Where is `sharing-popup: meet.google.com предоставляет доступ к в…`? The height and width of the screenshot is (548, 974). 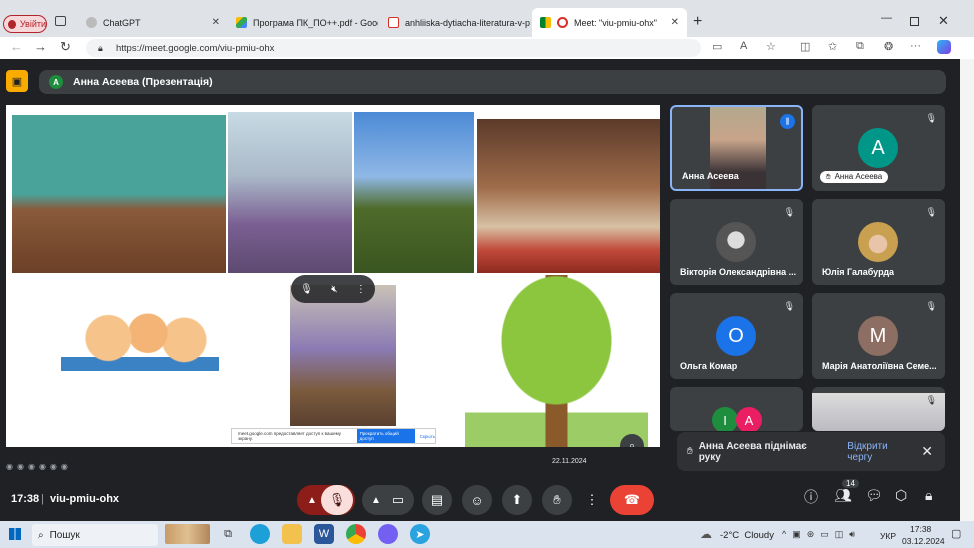
sharing-popup: meet.google.com предоставляет доступ к в… is located at coordinates (333, 436).